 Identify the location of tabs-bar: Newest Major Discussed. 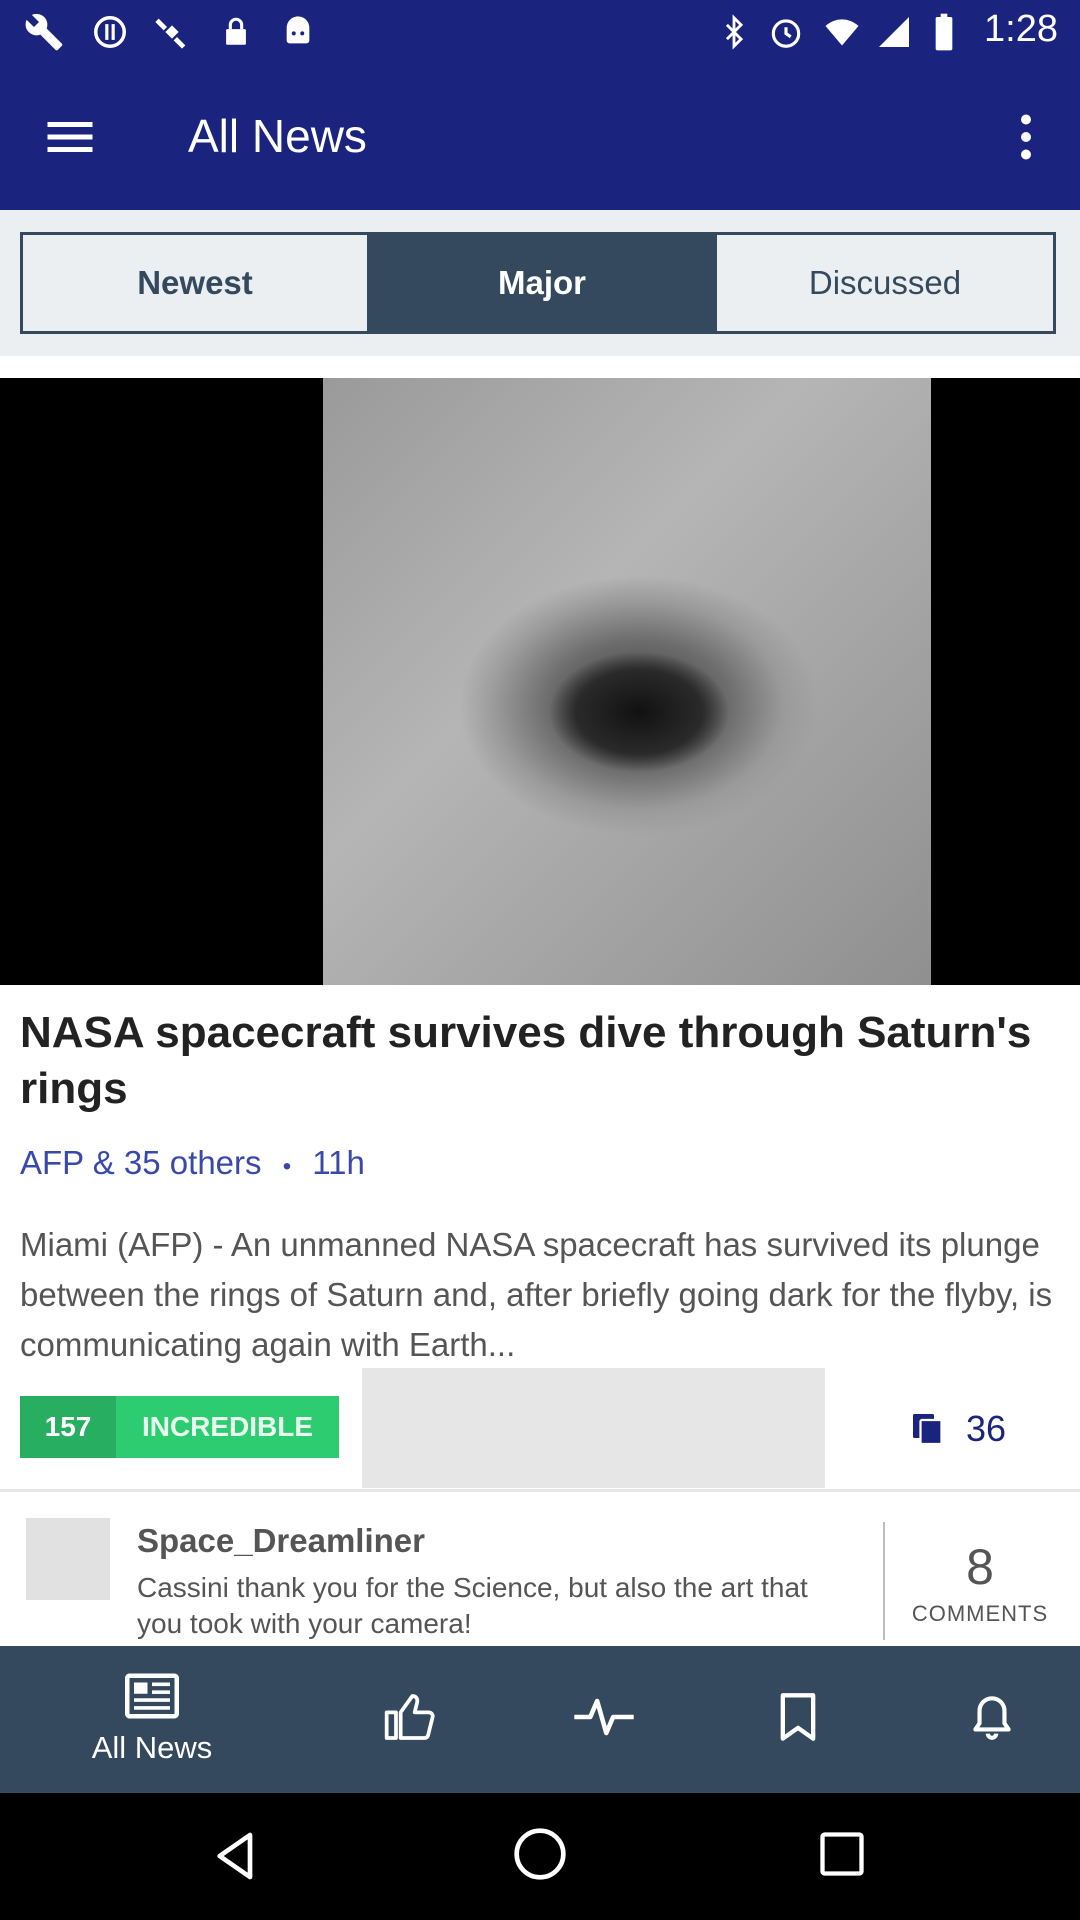
(540, 283).